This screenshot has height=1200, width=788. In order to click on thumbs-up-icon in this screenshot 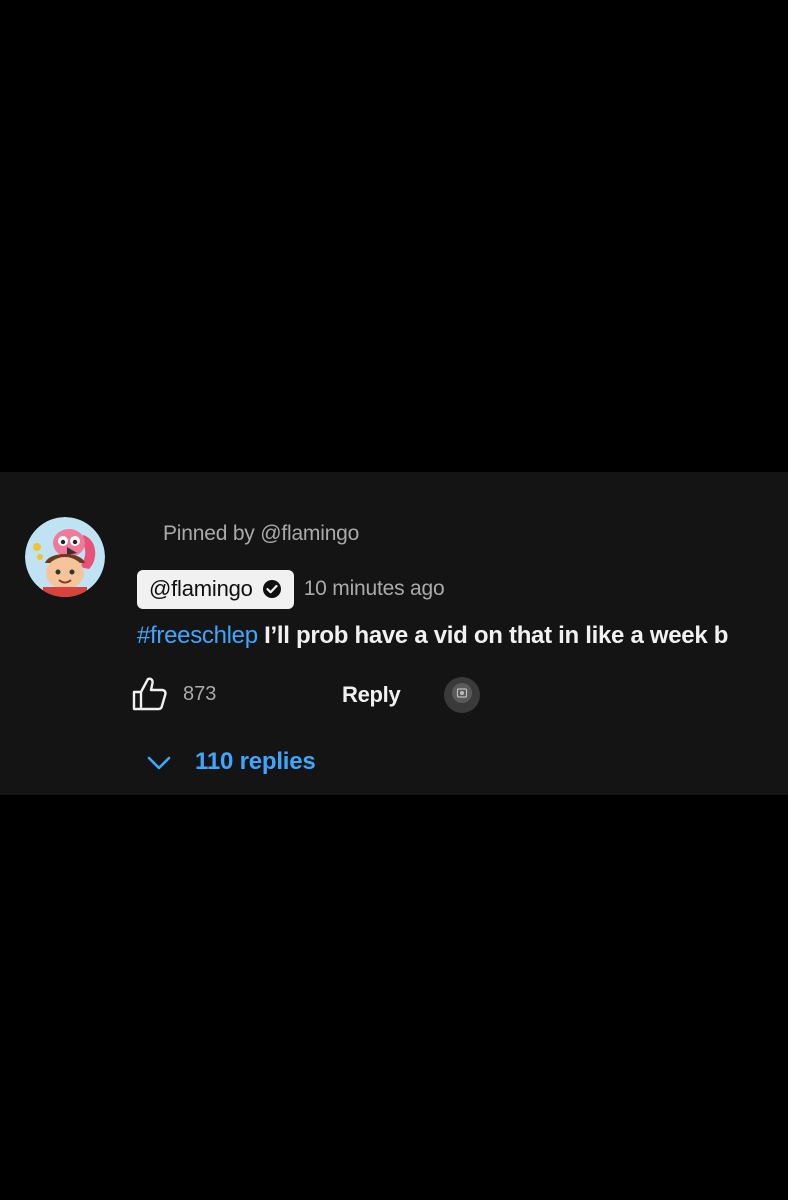, I will do `click(149, 696)`.